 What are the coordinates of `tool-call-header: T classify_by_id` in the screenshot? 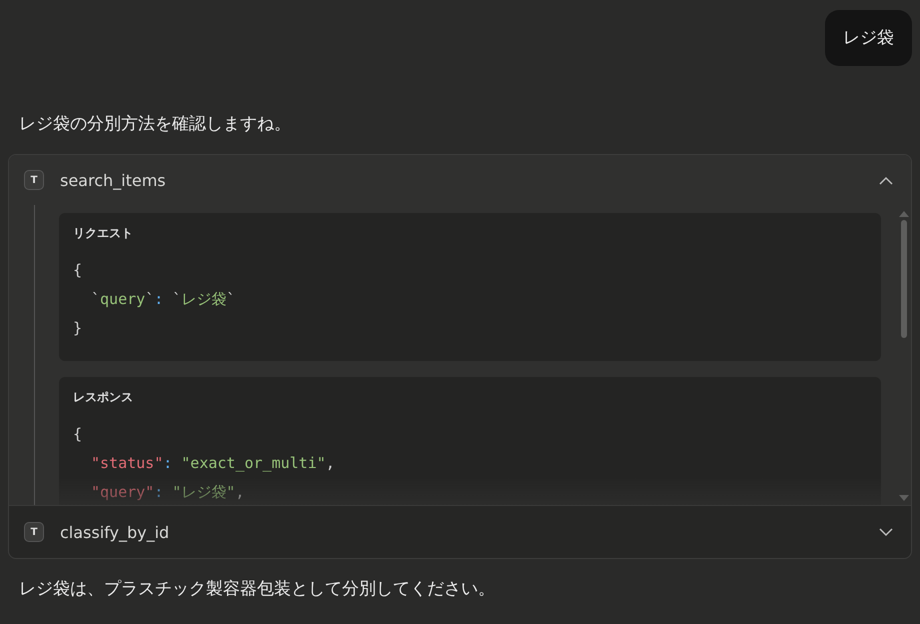 It's located at (460, 531).